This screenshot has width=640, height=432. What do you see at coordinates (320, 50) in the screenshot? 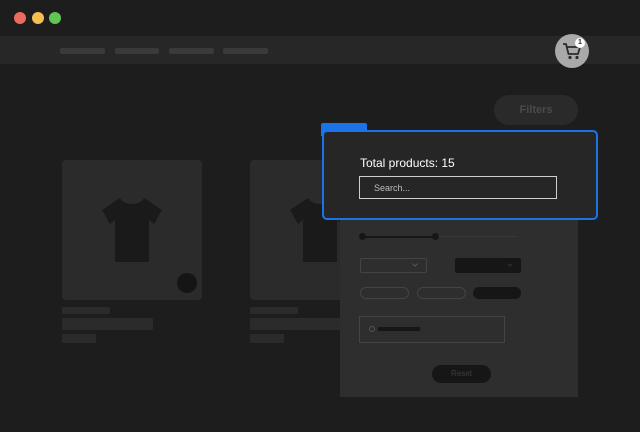
I see `top-nav-bar` at bounding box center [320, 50].